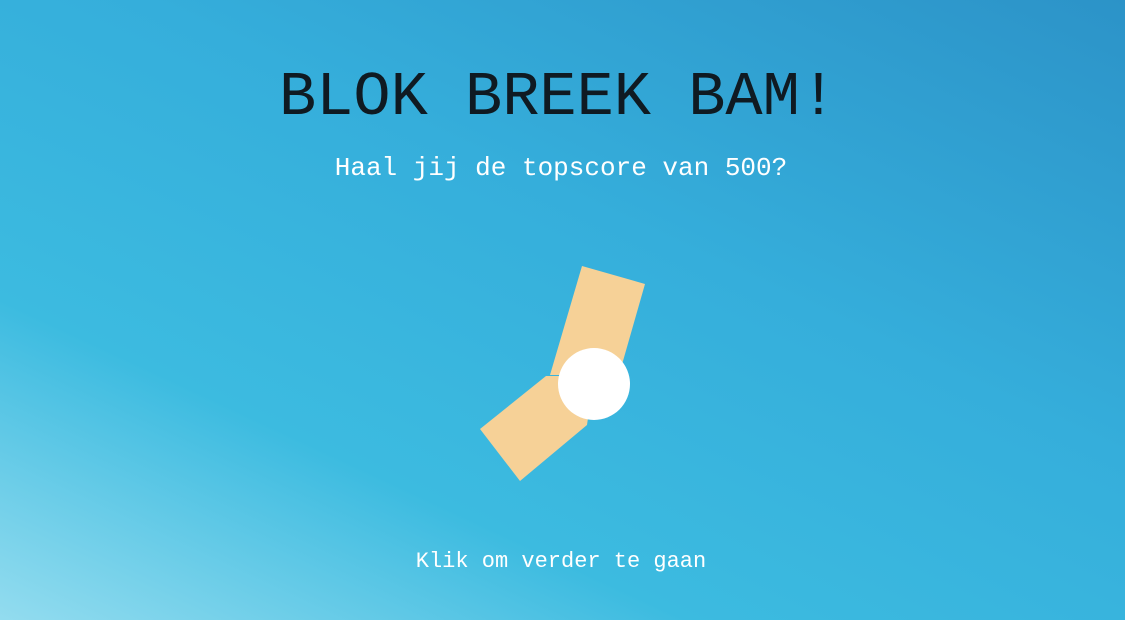 Image resolution: width=1125 pixels, height=620 pixels. I want to click on game-subtitle: Haal jij de topscore van 500?, so click(561, 168).